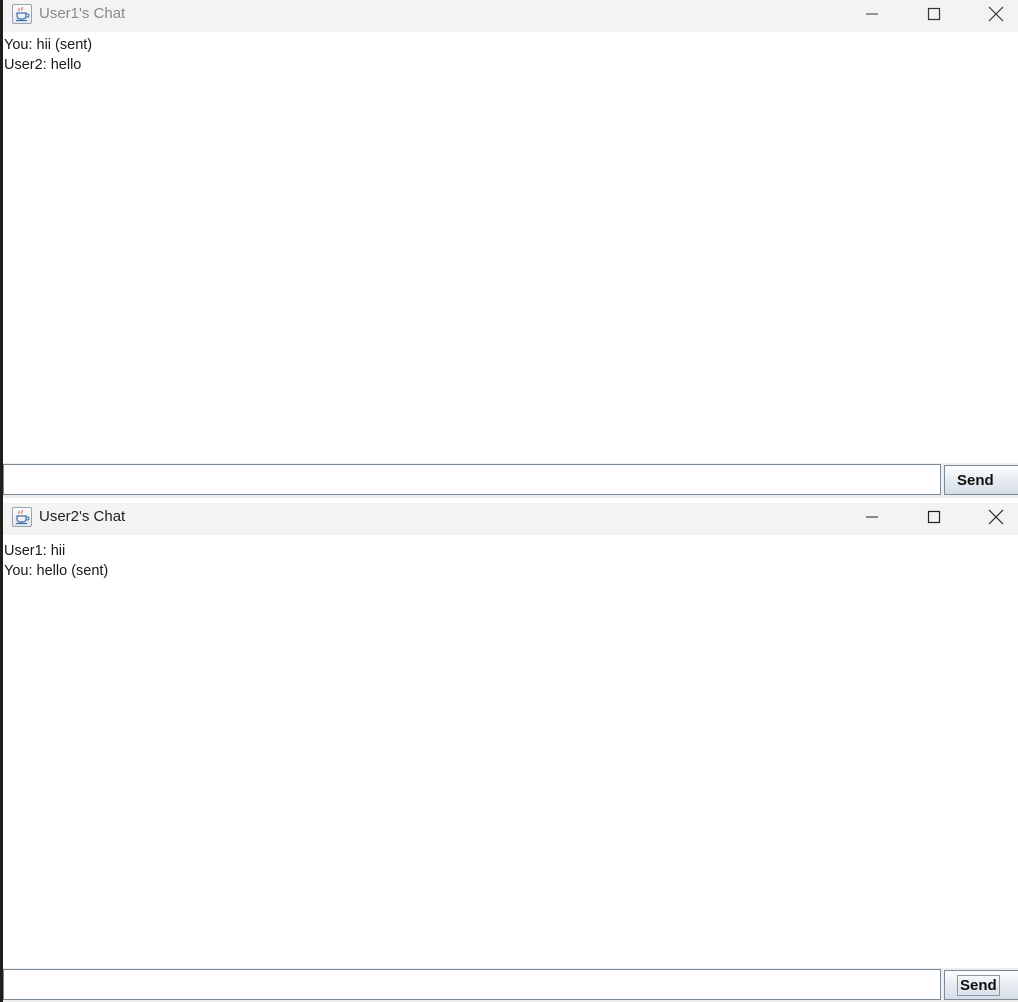  What do you see at coordinates (82, 13) in the screenshot?
I see `window-title: User1's Chat` at bounding box center [82, 13].